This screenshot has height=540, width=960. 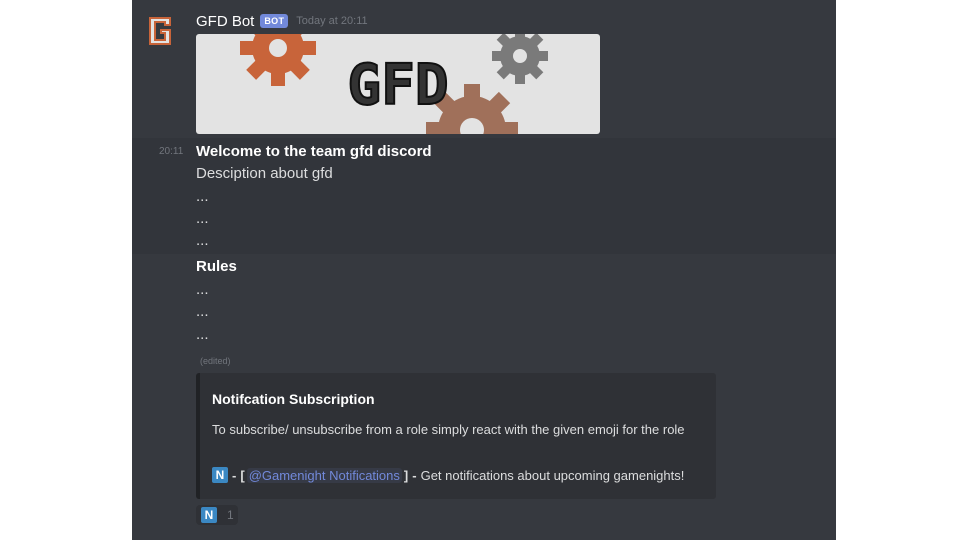 I want to click on author-name: GFD Bot, so click(x=225, y=21).